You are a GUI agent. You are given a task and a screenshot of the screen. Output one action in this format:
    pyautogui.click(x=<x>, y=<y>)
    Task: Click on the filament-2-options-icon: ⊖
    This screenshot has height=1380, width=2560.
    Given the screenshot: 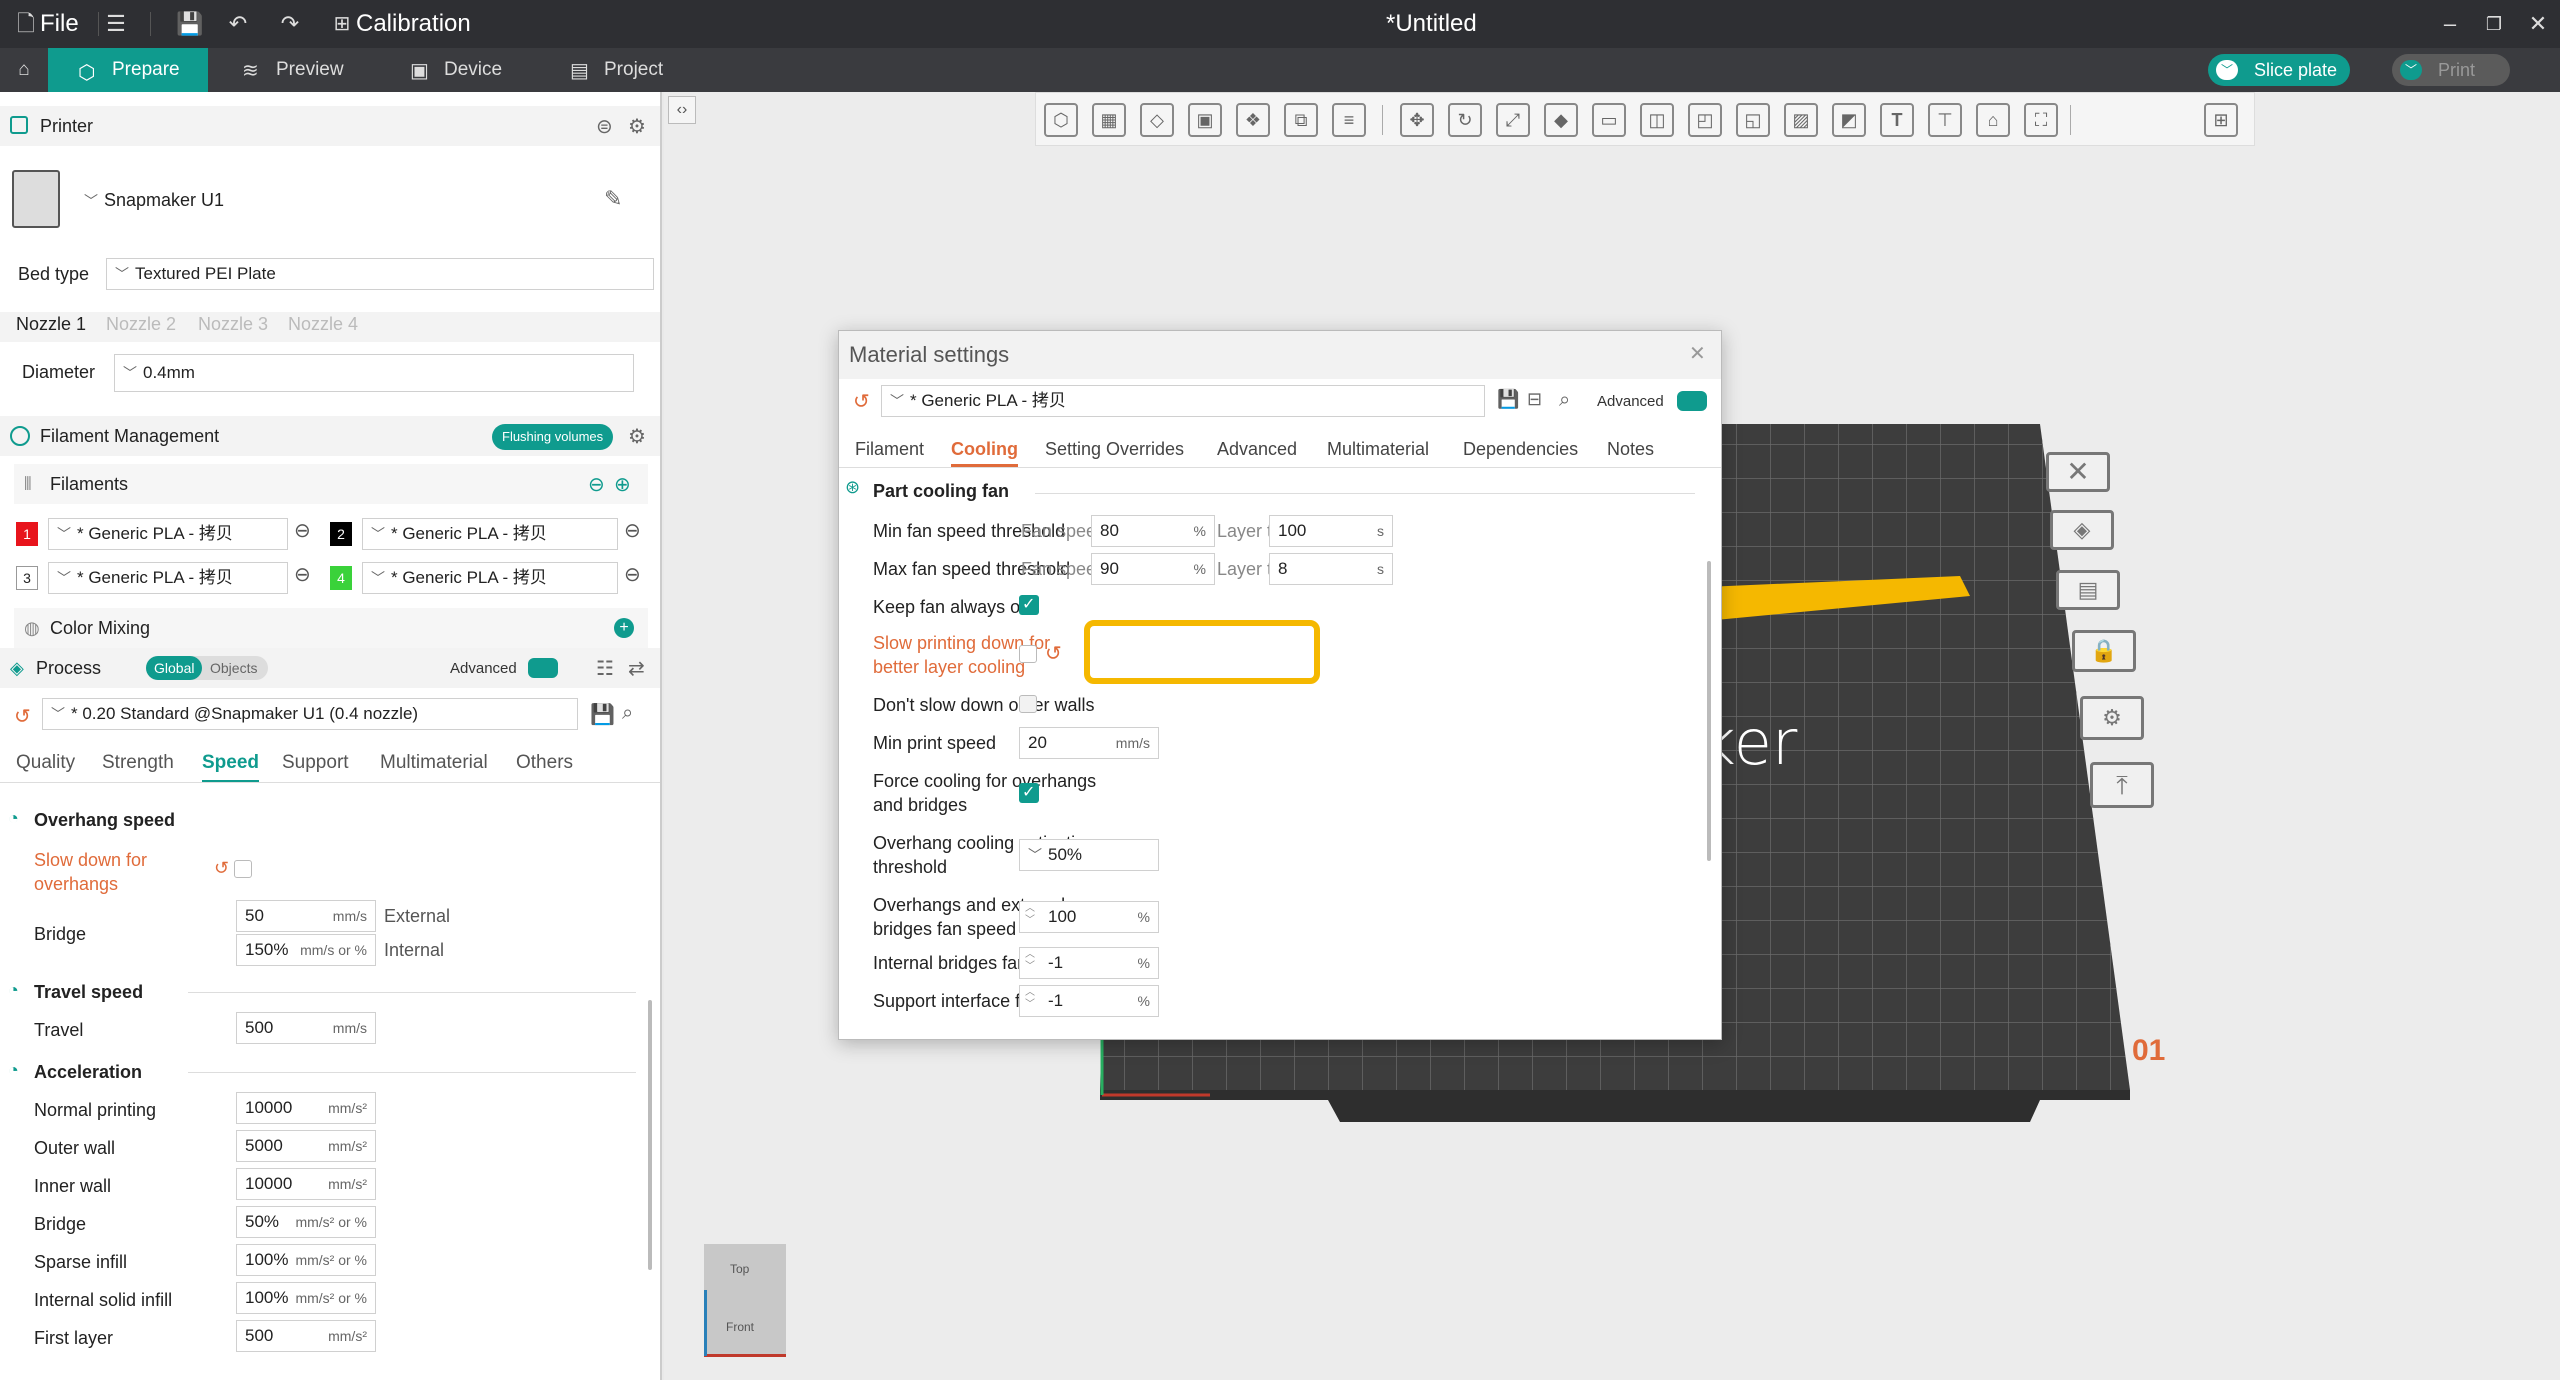 What is the action you would take?
    pyautogui.click(x=632, y=530)
    